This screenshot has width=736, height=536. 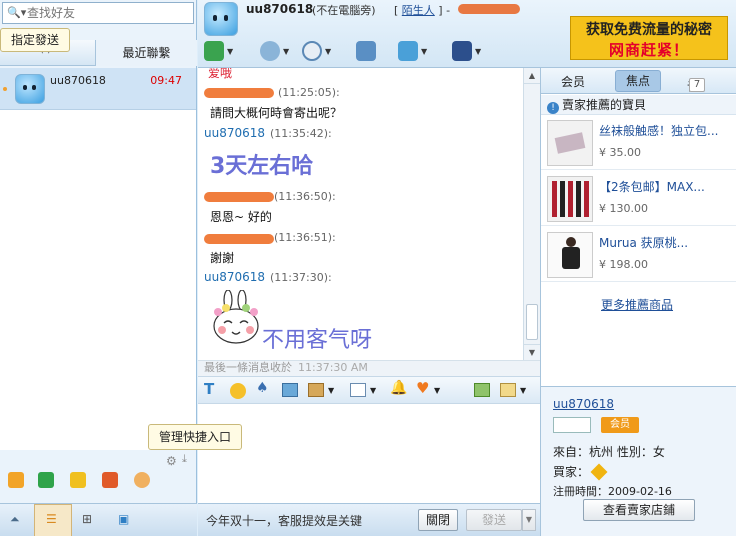 I want to click on header-toolbar: ▼ ▼ ▼ ▼ ▼, so click(x=378, y=52).